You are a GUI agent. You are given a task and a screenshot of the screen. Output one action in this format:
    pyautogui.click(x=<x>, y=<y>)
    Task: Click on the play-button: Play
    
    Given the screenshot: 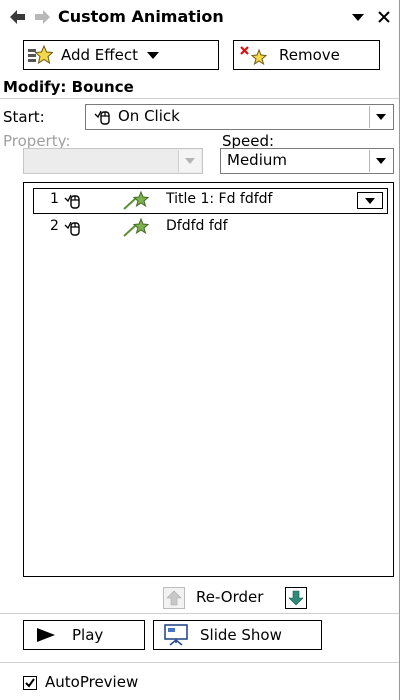 What is the action you would take?
    pyautogui.click(x=84, y=635)
    